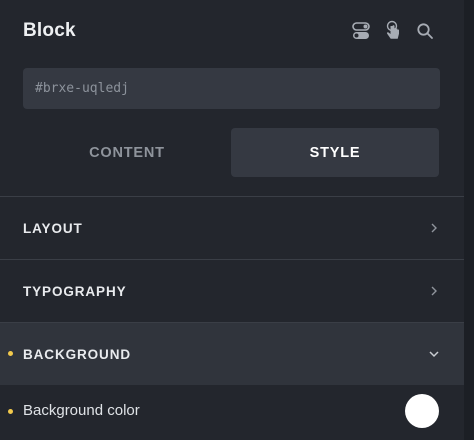  What do you see at coordinates (231, 88) in the screenshot?
I see `css-id-input` at bounding box center [231, 88].